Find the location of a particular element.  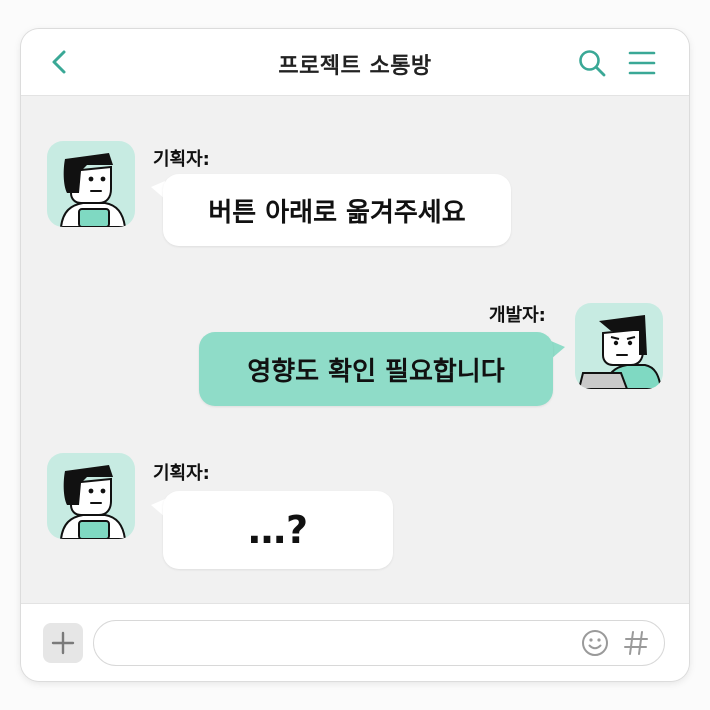

developer-avatar is located at coordinates (619, 346).